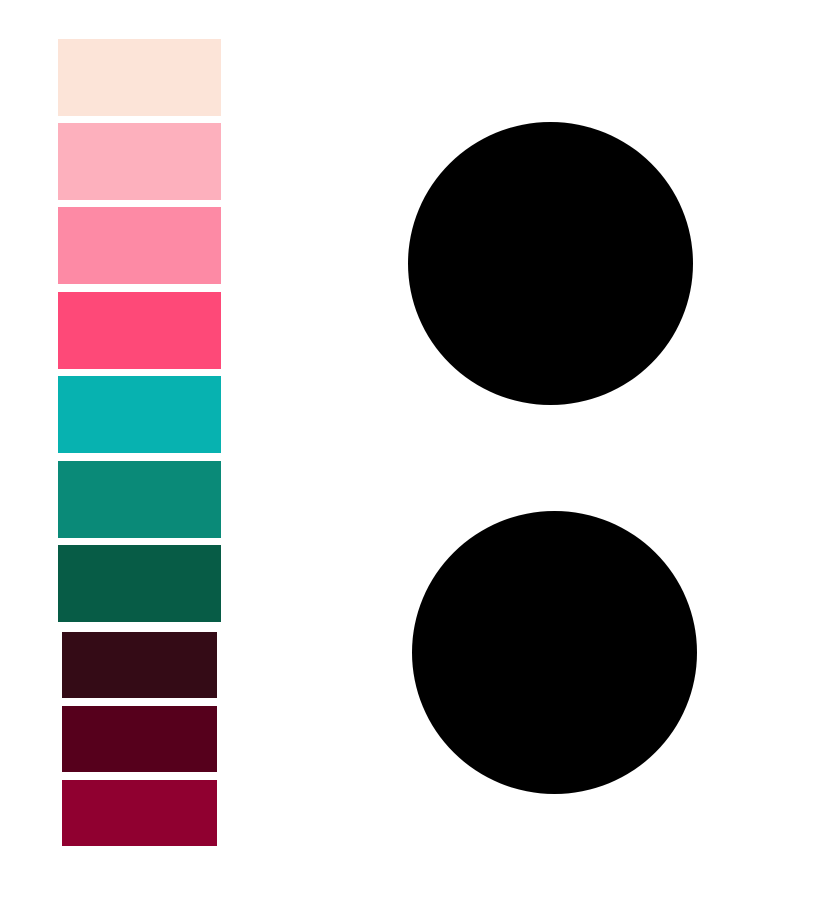  Describe the element at coordinates (554, 652) in the screenshot. I see `black-circle-bottom` at that location.